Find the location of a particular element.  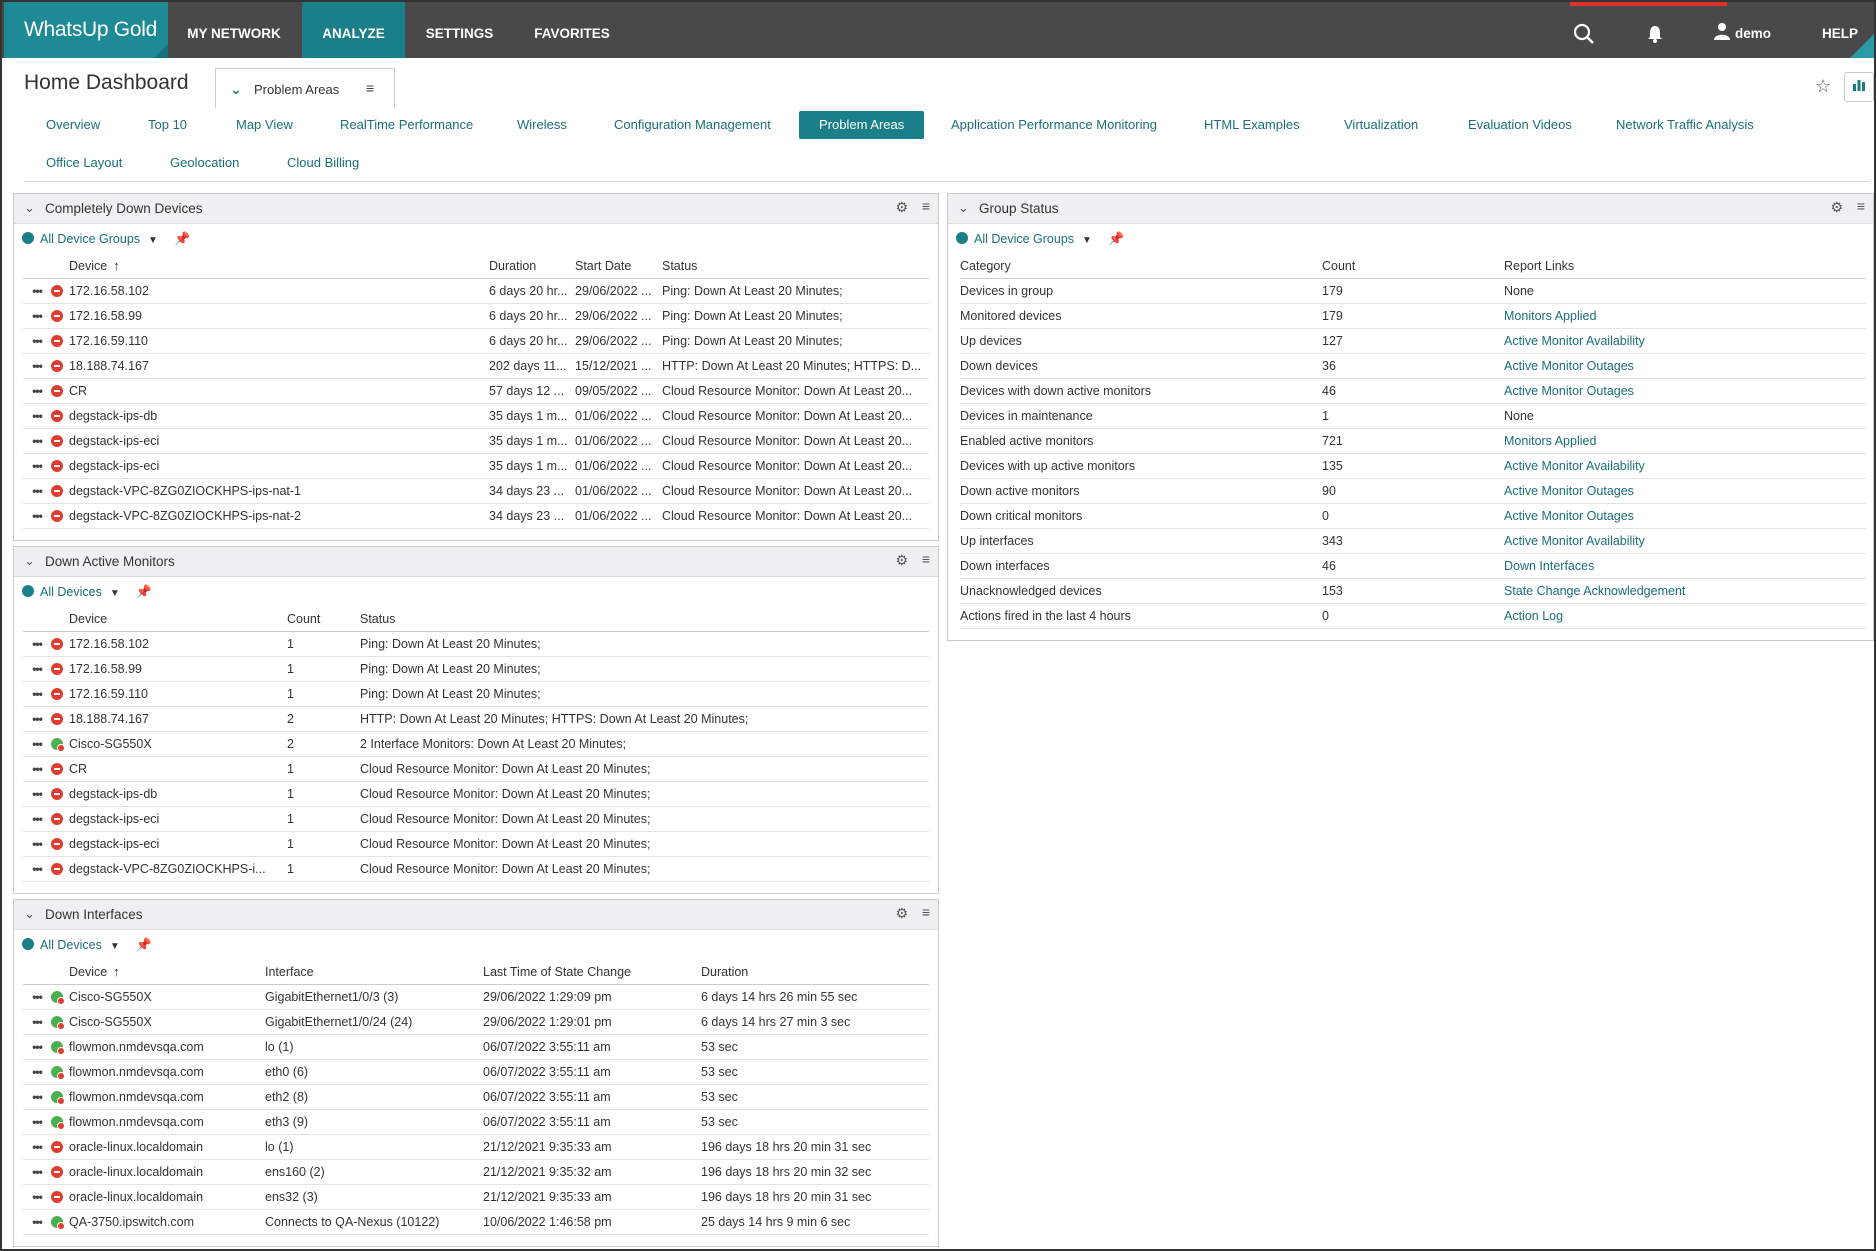

nav-analyze: ANALYZE is located at coordinates (353, 30).